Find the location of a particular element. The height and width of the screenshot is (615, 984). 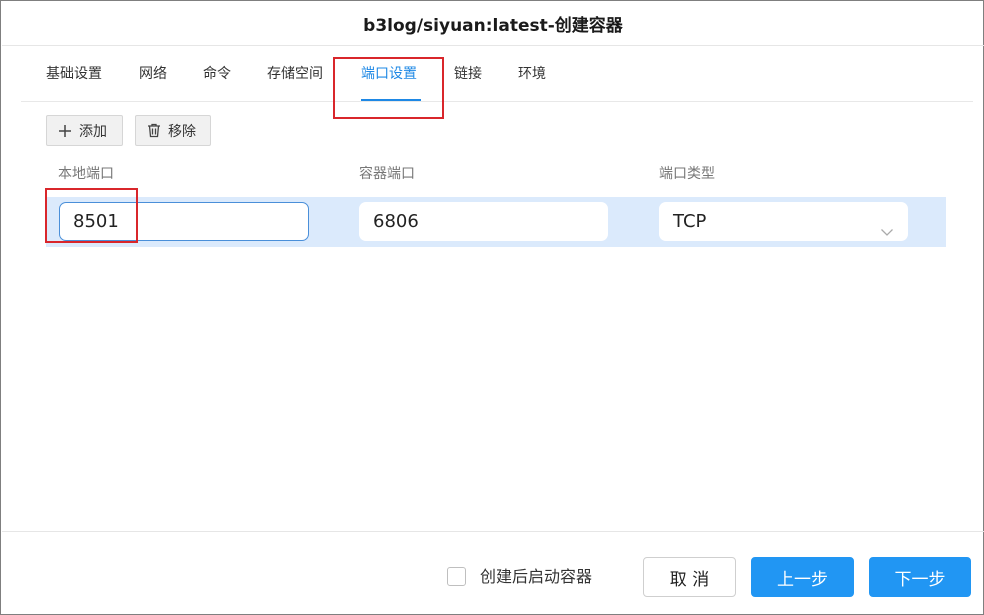

next-step-button: 下一步 is located at coordinates (920, 577).